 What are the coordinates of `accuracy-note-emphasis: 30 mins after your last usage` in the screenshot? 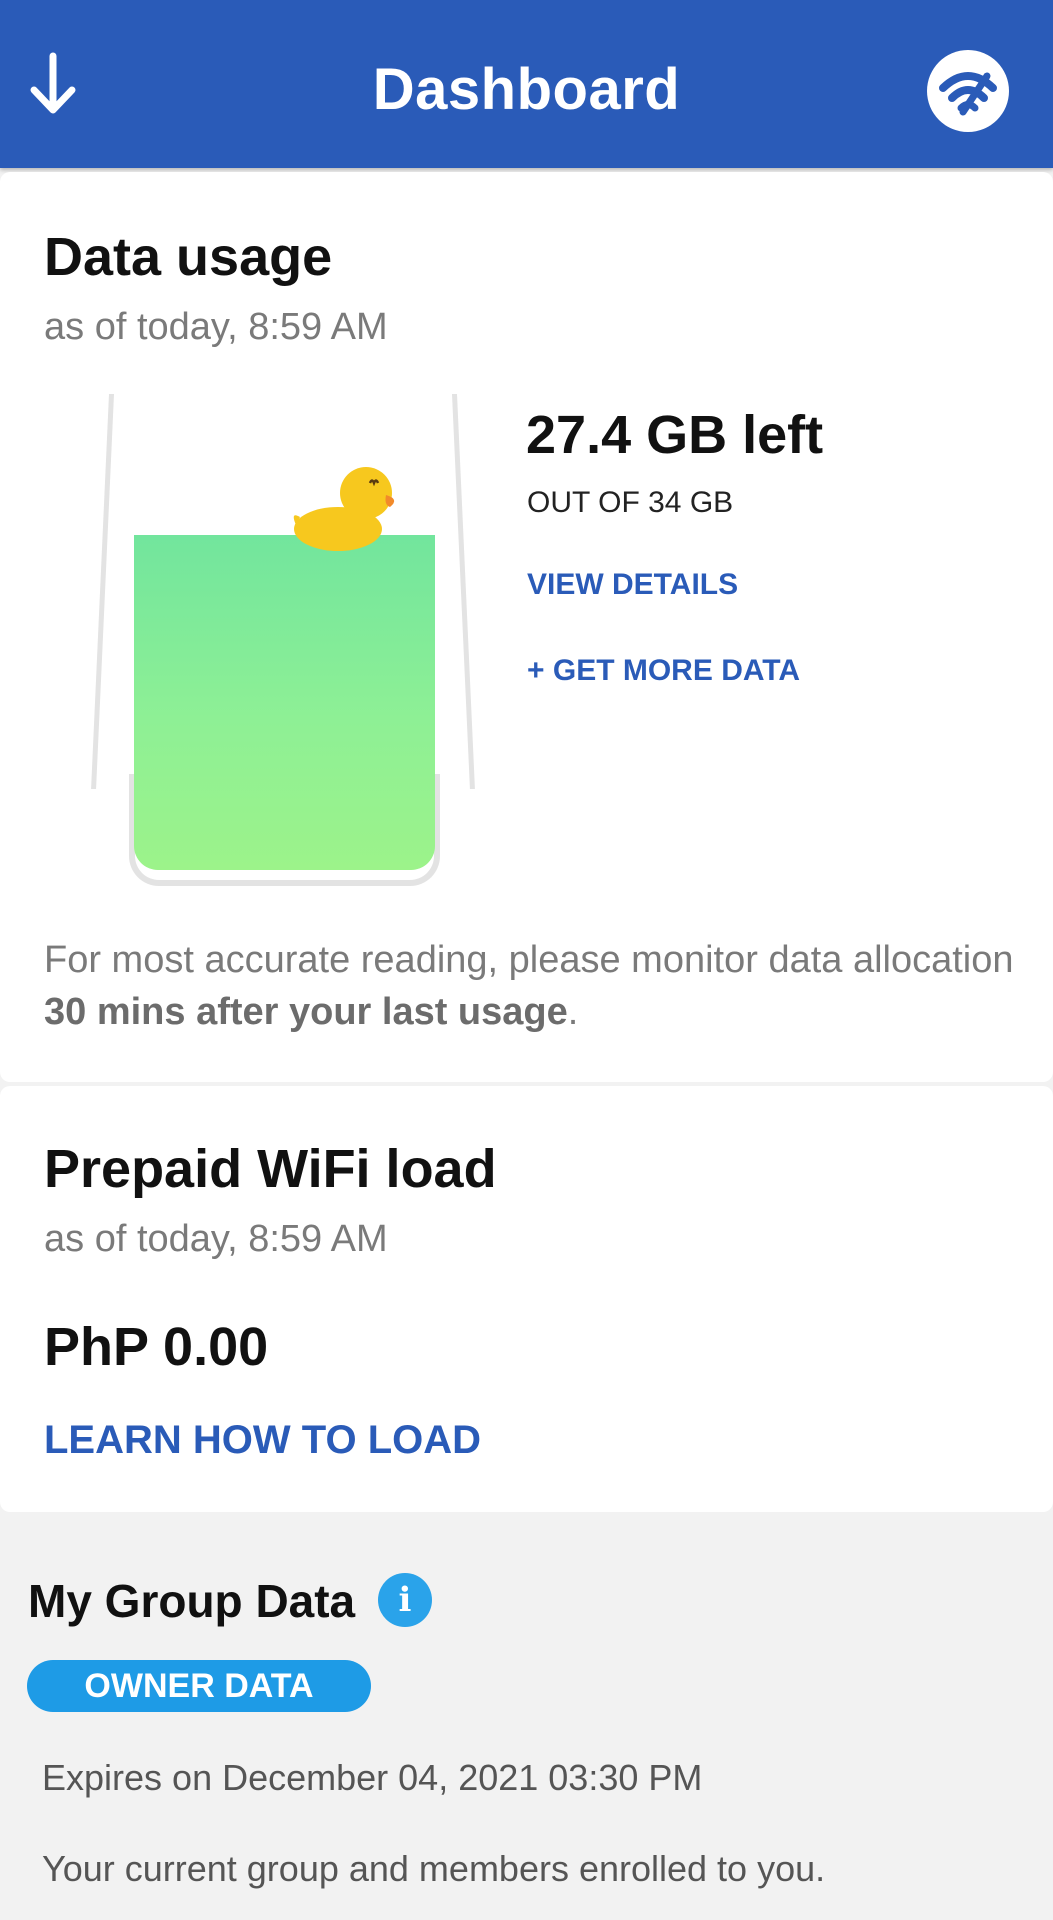 It's located at (306, 1012).